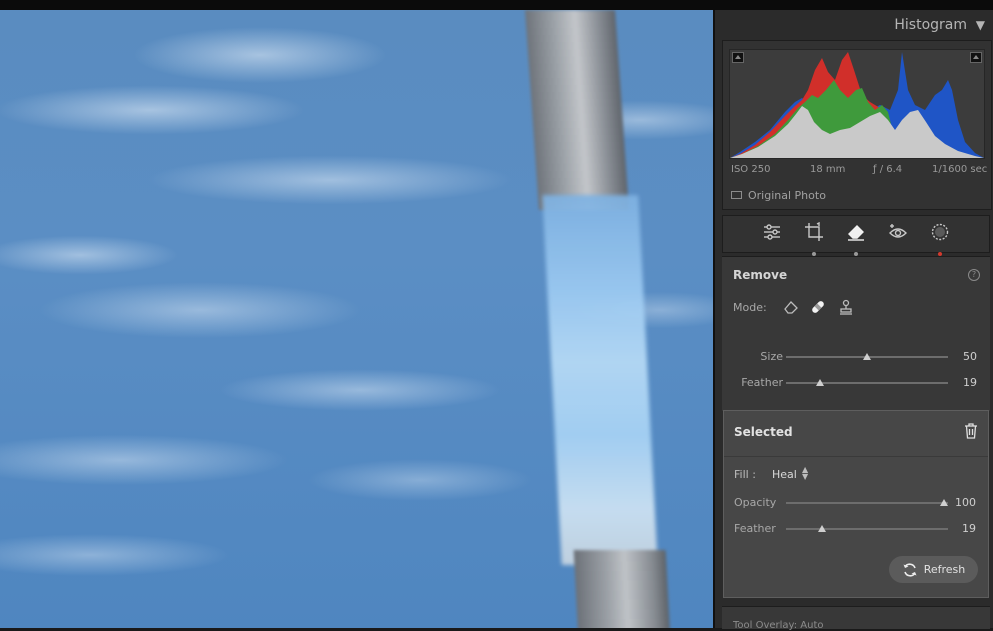 The height and width of the screenshot is (631, 993). I want to click on size-label: Size, so click(771, 356).